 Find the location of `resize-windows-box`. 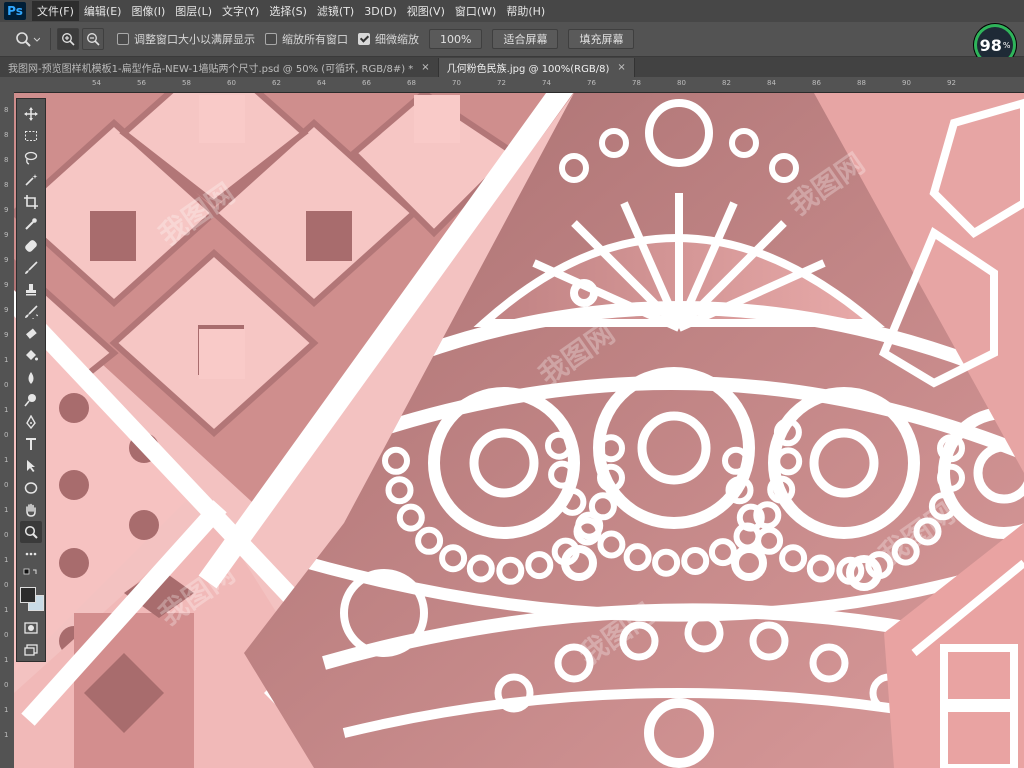

resize-windows-box is located at coordinates (123, 39).